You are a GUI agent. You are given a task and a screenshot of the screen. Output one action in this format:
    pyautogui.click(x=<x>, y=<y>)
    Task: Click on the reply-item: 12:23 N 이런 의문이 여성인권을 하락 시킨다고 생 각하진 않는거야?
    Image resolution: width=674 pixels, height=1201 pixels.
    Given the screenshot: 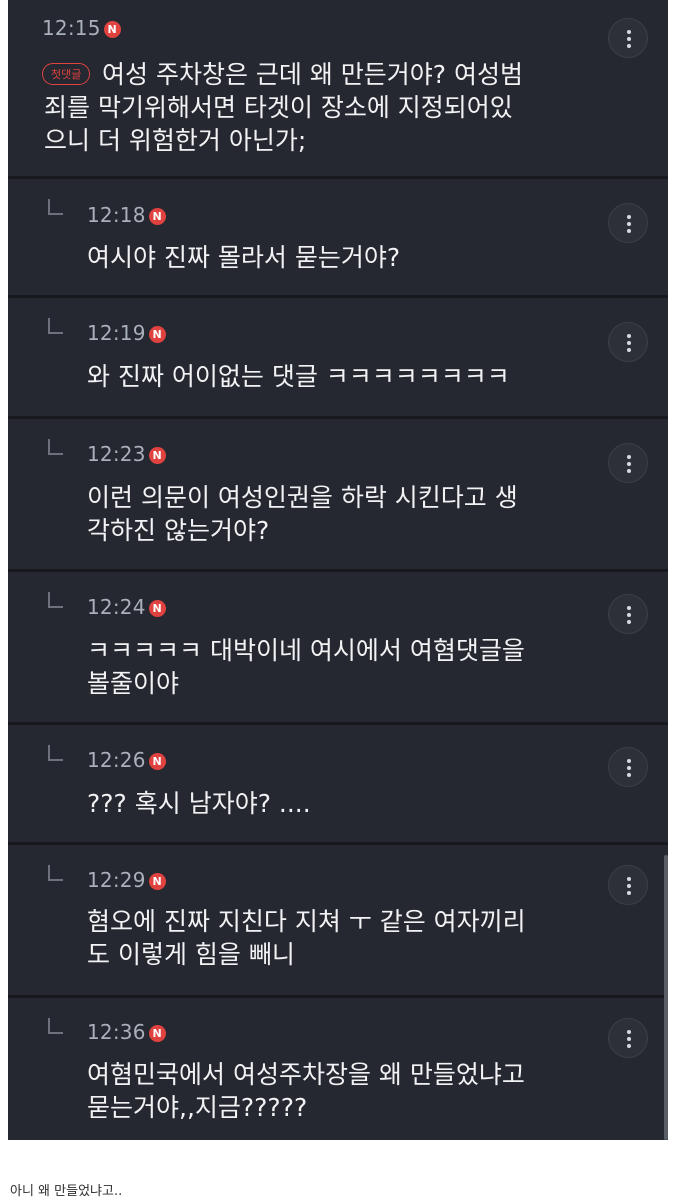 What is the action you would take?
    pyautogui.click(x=338, y=494)
    